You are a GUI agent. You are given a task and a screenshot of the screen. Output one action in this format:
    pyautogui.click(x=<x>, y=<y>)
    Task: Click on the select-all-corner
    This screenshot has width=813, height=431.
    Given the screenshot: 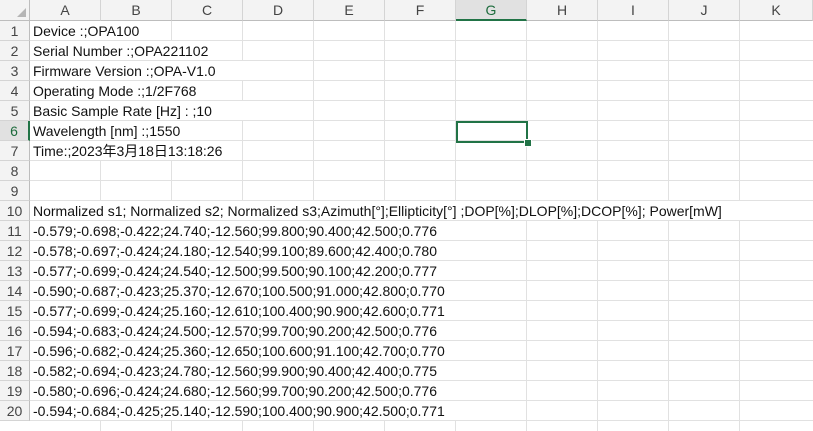 What is the action you would take?
    pyautogui.click(x=15, y=10)
    